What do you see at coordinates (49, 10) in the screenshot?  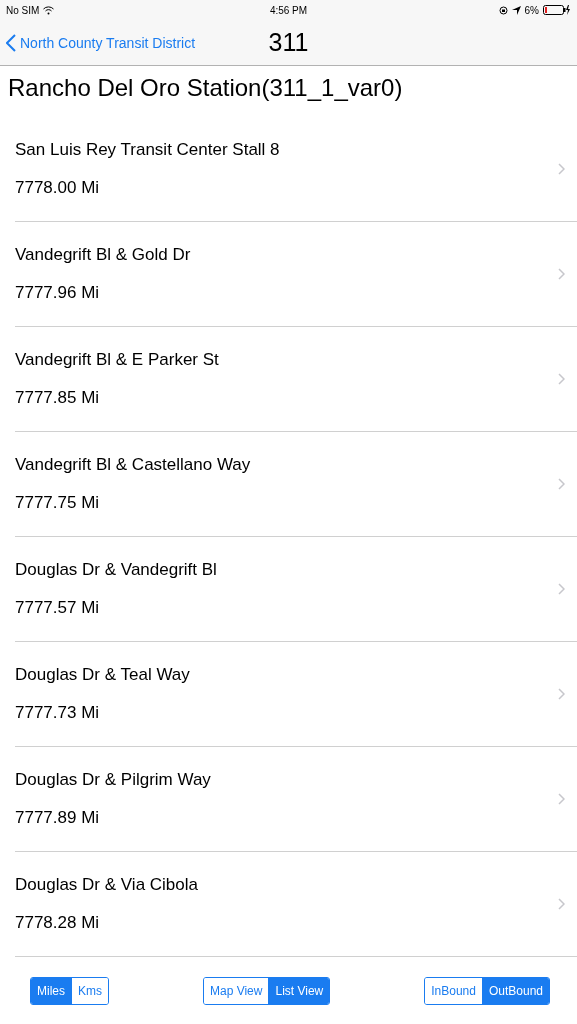 I see `wifi-icon` at bounding box center [49, 10].